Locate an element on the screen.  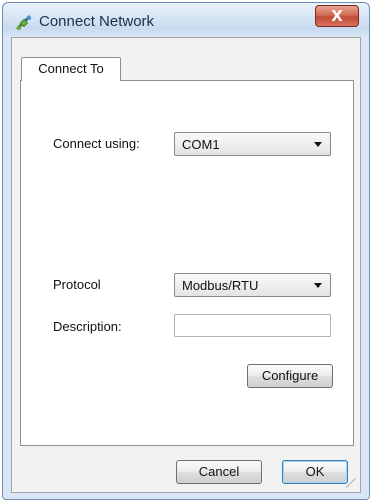
protocol-label: Protocol is located at coordinates (77, 284).